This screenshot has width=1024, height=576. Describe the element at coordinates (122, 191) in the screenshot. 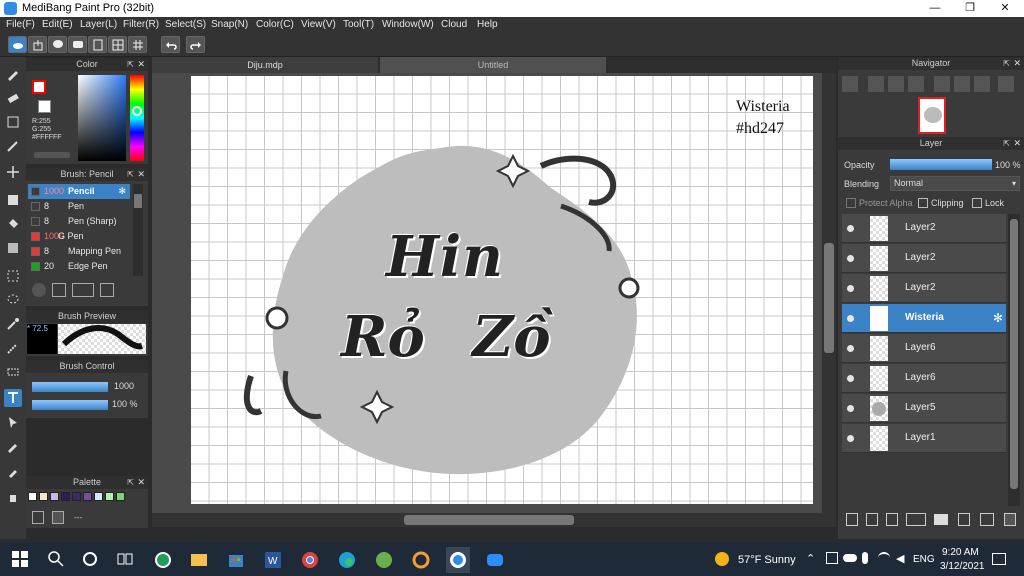

I see `gear-icon: ✻` at that location.